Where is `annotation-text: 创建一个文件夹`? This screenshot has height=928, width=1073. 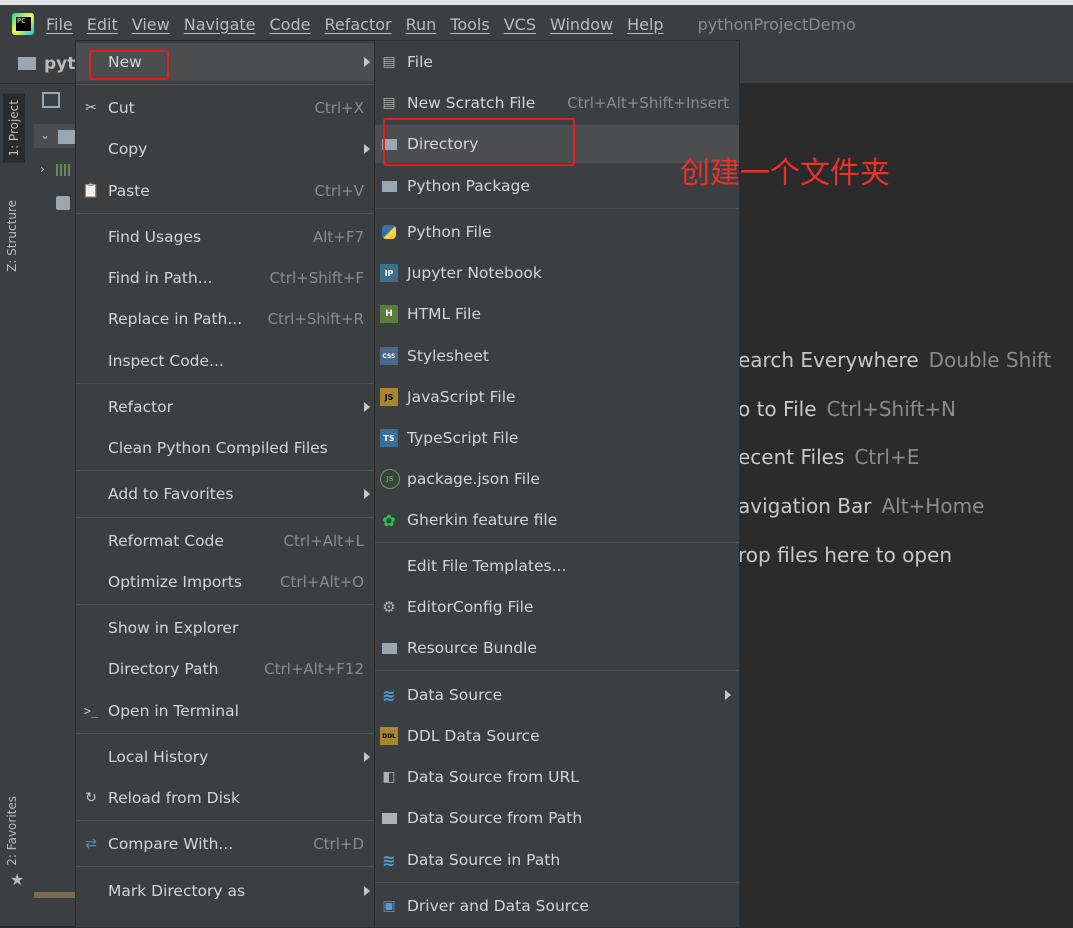 annotation-text: 创建一个文件夹 is located at coordinates (785, 173).